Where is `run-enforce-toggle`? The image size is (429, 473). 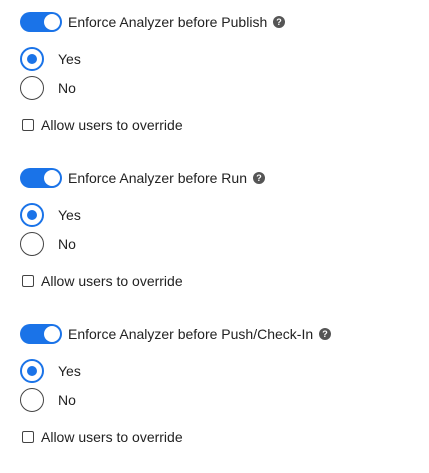 run-enforce-toggle is located at coordinates (41, 178).